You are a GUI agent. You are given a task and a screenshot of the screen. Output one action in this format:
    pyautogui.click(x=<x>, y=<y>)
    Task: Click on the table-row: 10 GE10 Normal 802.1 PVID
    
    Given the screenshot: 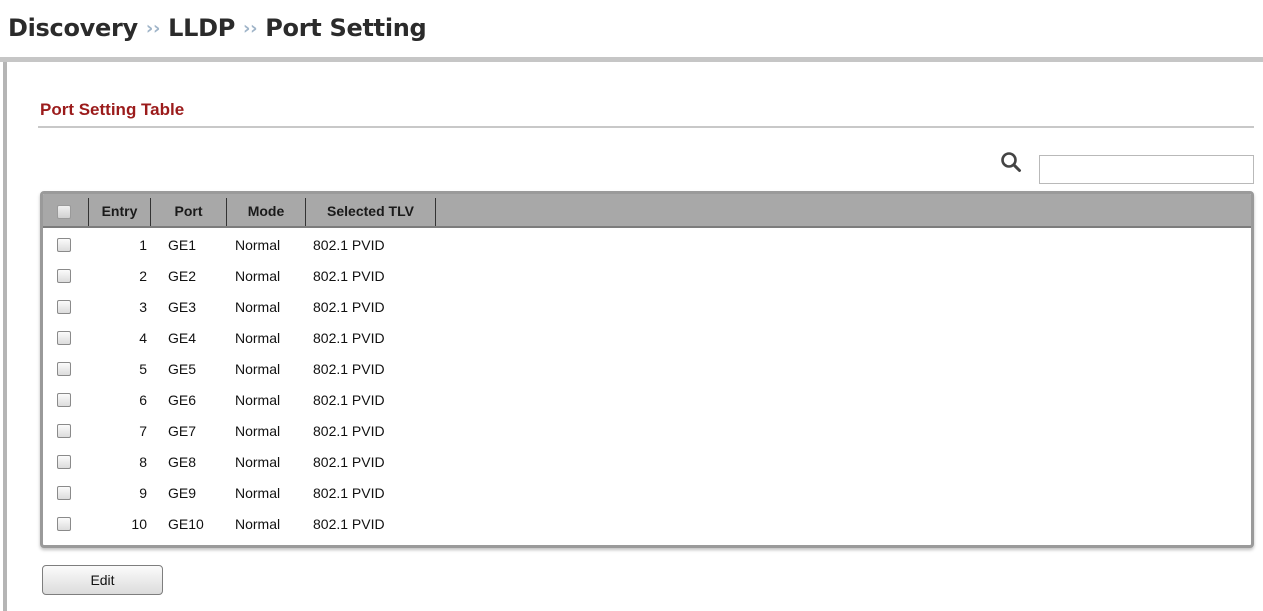 What is the action you would take?
    pyautogui.click(x=647, y=524)
    